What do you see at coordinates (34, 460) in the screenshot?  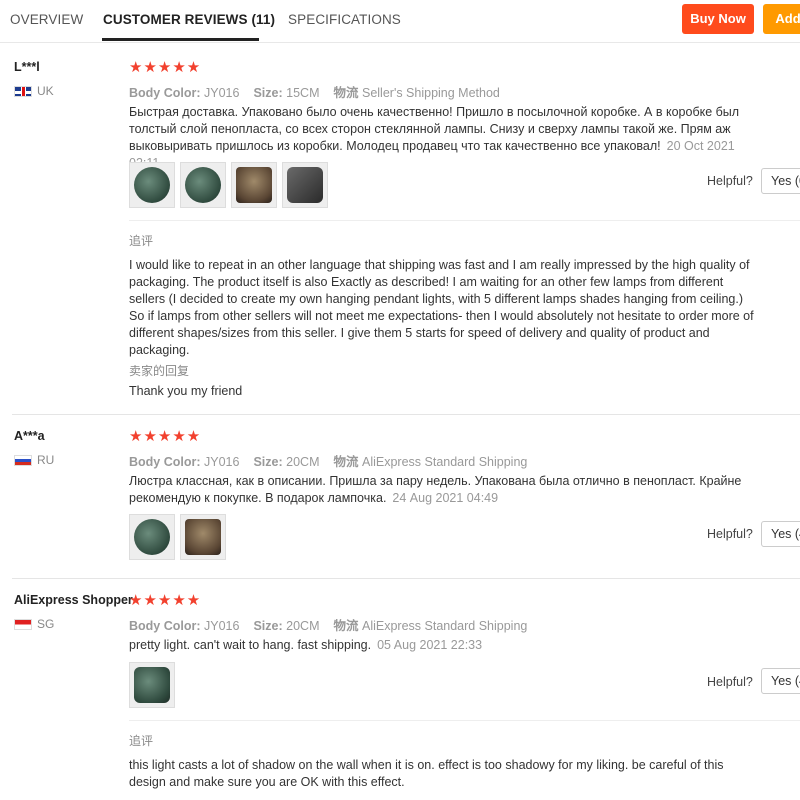 I see `reviewer-country: RU` at bounding box center [34, 460].